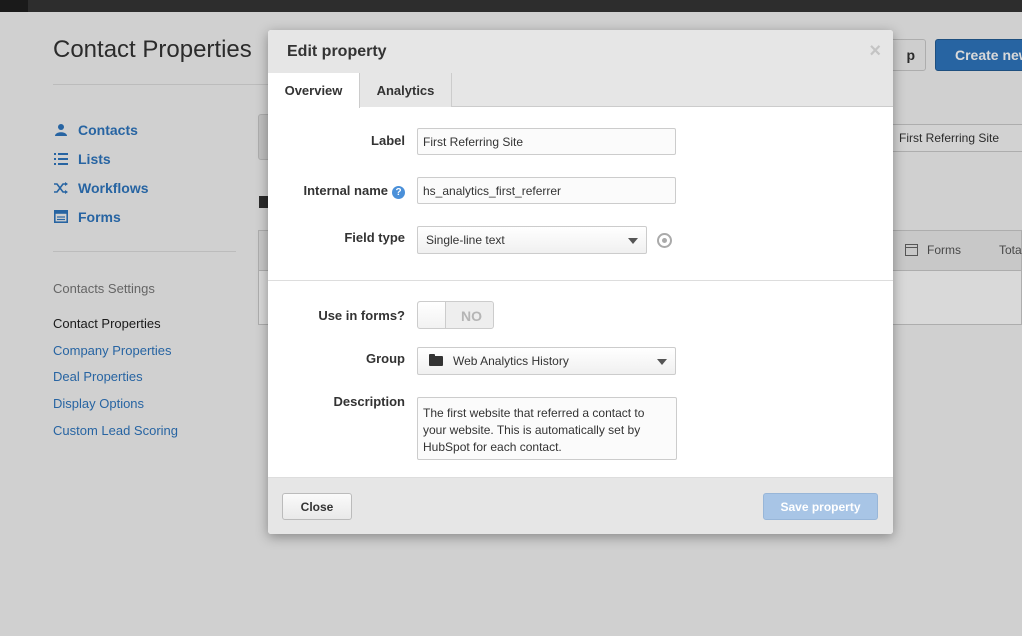 This screenshot has height=636, width=1022. What do you see at coordinates (337, 51) in the screenshot?
I see `modal-title: Edit property` at bounding box center [337, 51].